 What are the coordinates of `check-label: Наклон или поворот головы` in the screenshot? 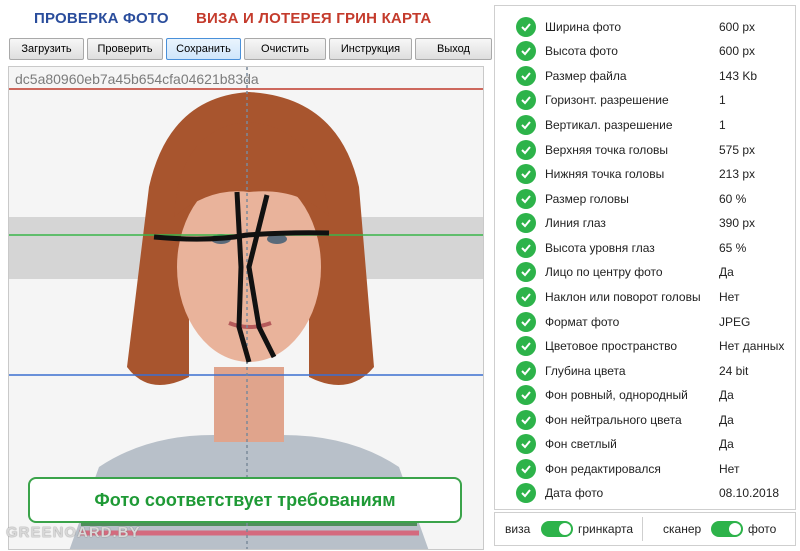 It's located at (623, 297).